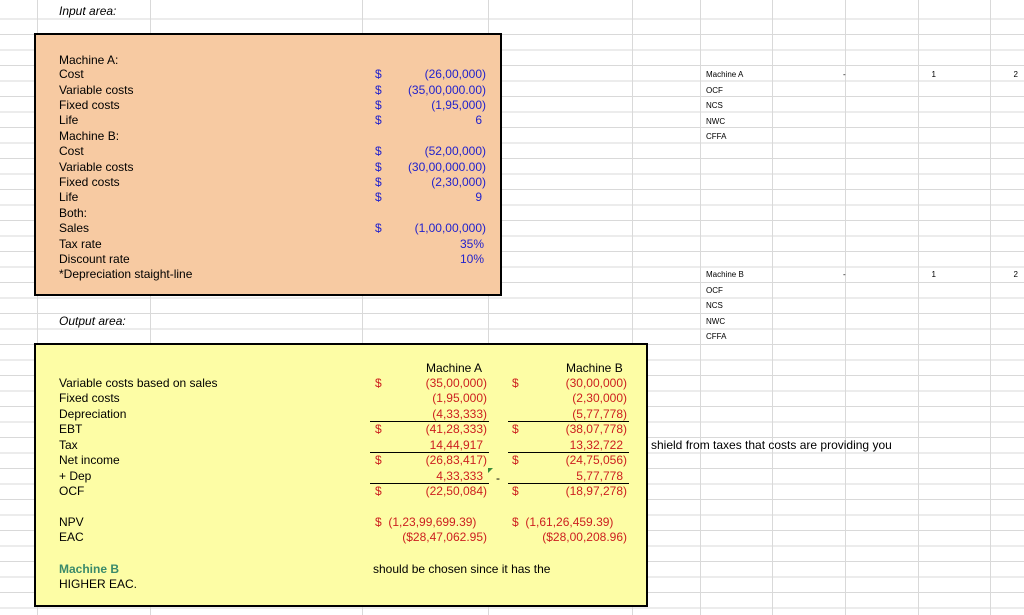 The width and height of the screenshot is (1024, 615). Describe the element at coordinates (436, 167) in the screenshot. I see `input-variable-costs-b: (30,00,000.00)` at that location.